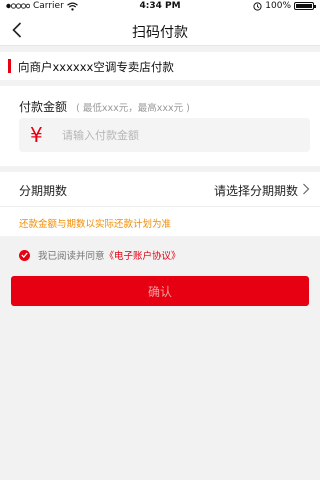 The width and height of the screenshot is (320, 480). Describe the element at coordinates (95, 224) in the screenshot. I see `repayment-notice: 还款金额与期数以实际还款计划为准` at that location.